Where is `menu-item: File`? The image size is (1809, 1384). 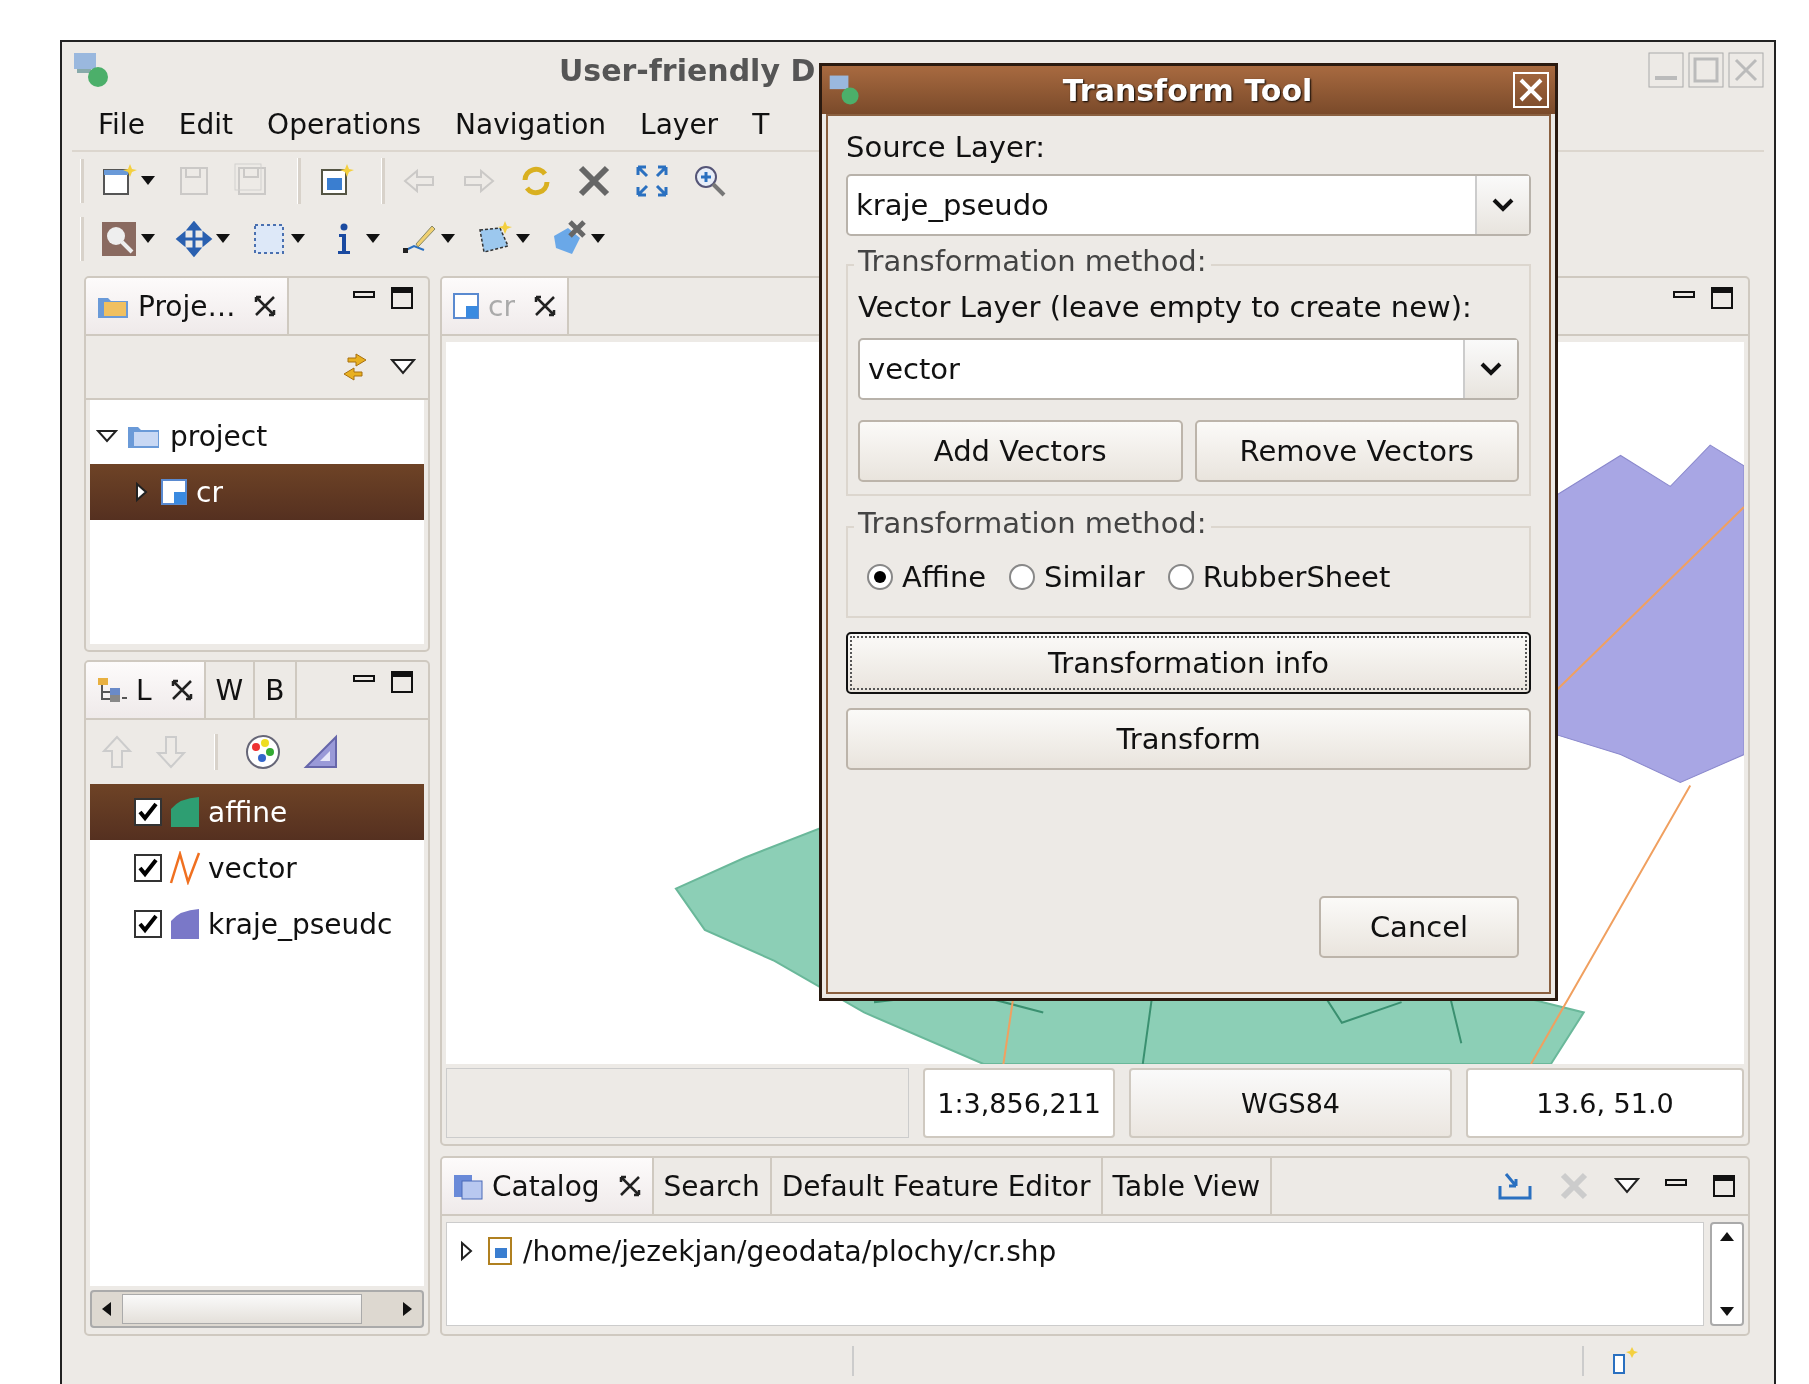 menu-item: File is located at coordinates (121, 124).